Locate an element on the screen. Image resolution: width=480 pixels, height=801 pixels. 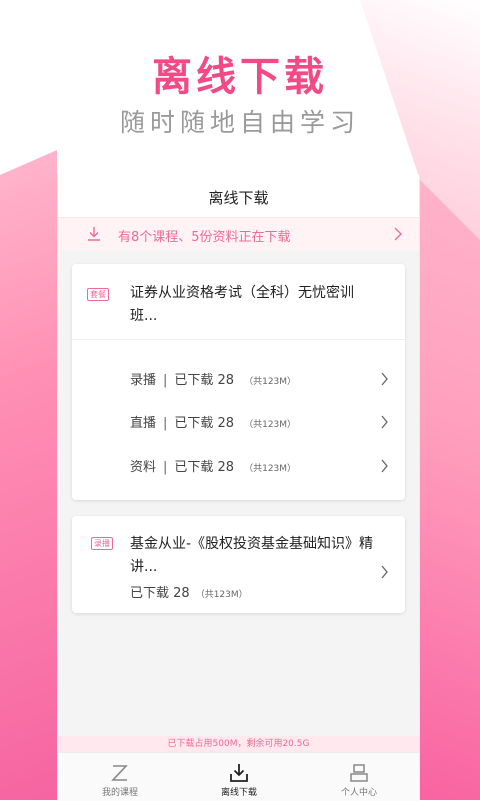
download-row-materials: 资料 | 已下载 28 （共123M） is located at coordinates (260, 466).